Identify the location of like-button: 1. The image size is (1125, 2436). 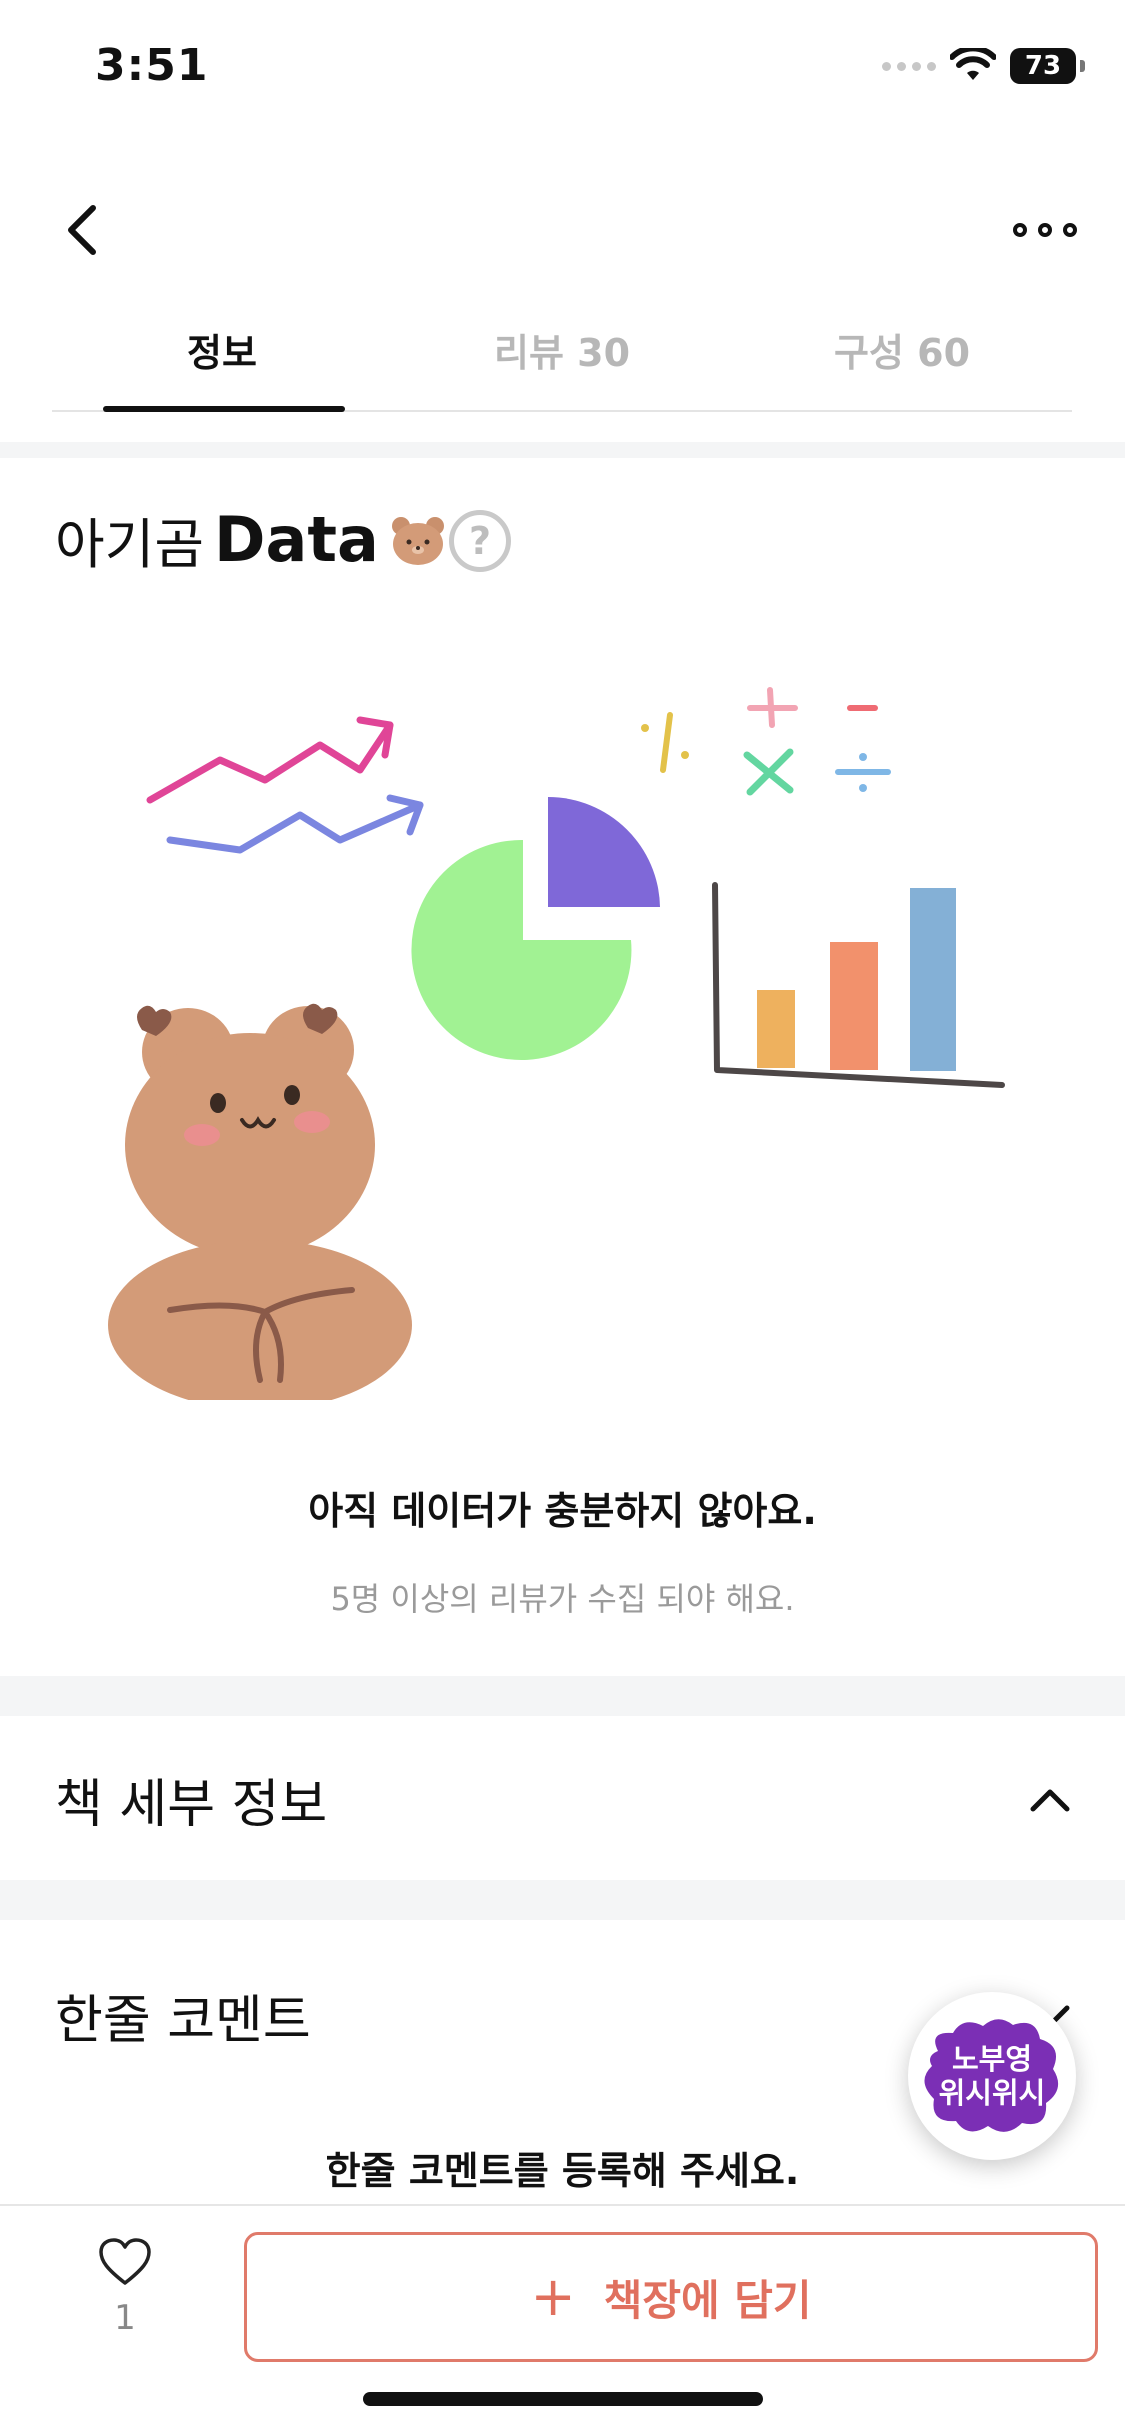
(125, 2287).